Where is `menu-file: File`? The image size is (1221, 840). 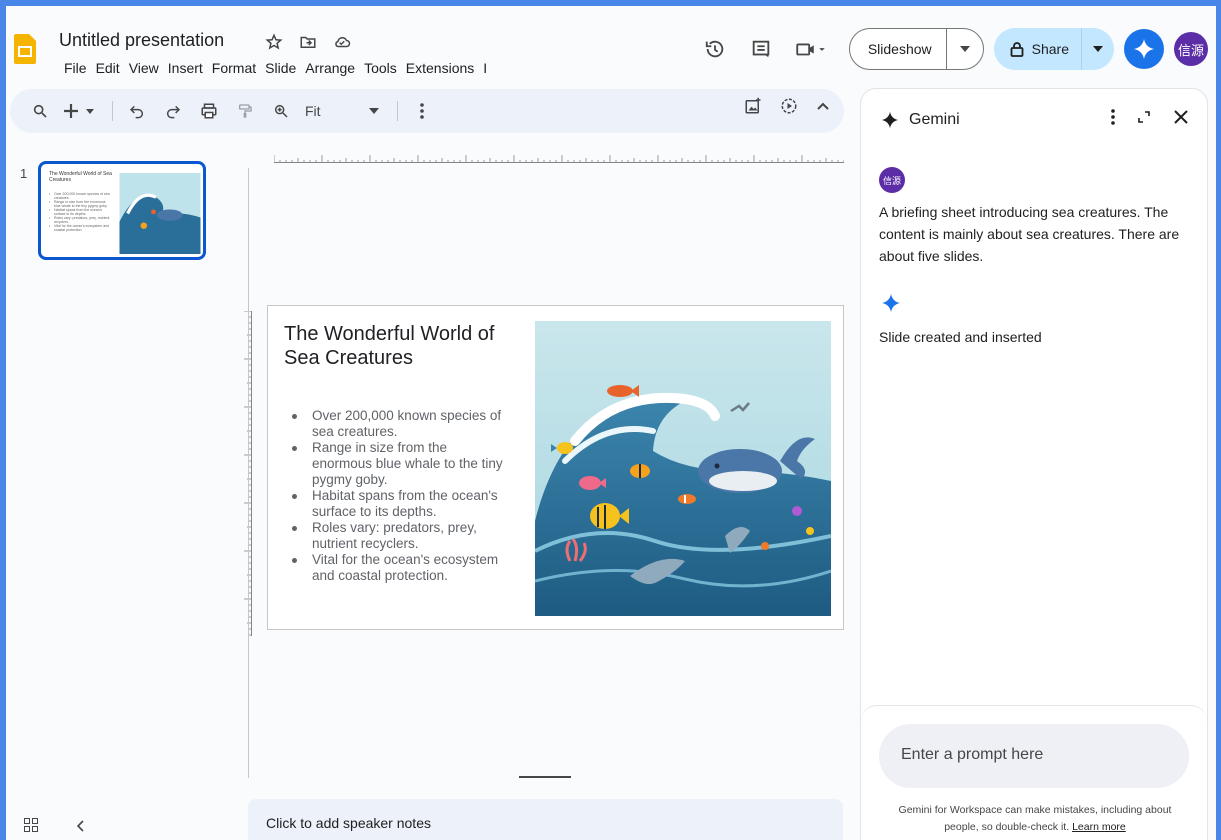
menu-file: File is located at coordinates (75, 68).